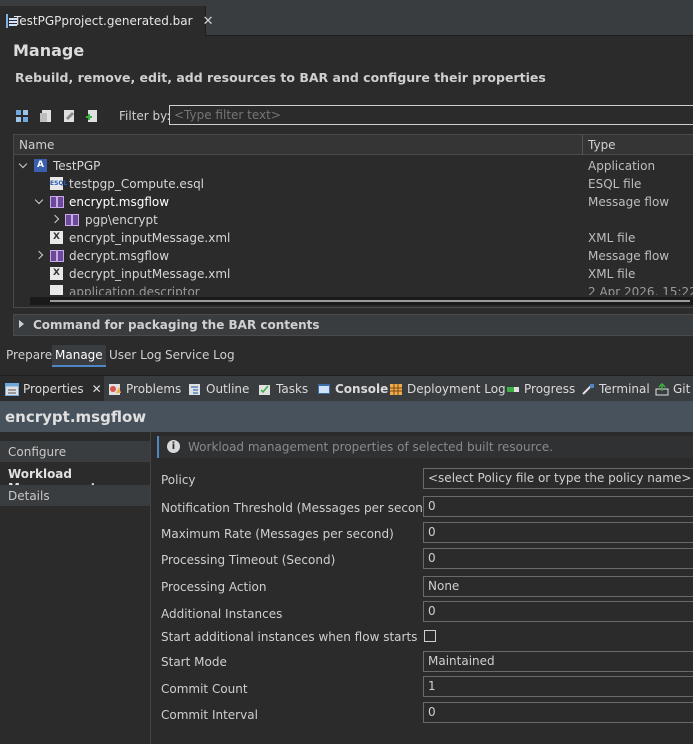  I want to click on document-icon, so click(56, 290).